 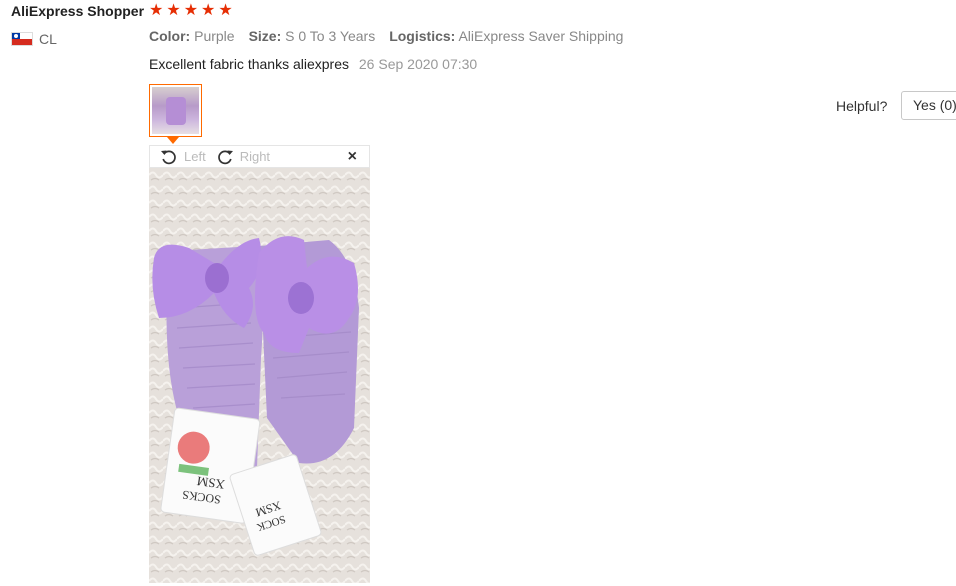 I want to click on review-photo-thumbnail, so click(x=175, y=110).